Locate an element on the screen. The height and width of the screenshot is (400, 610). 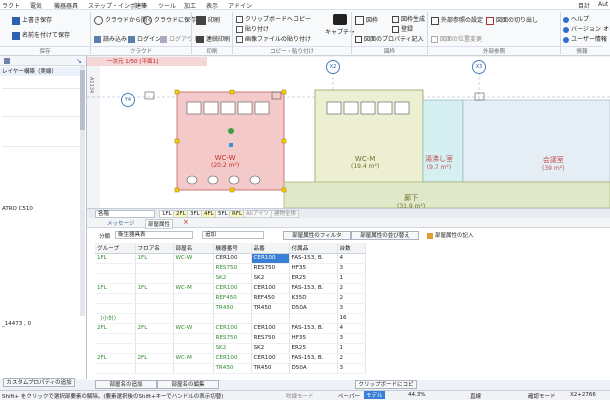
rotation-handle is located at coordinates (231, 131).